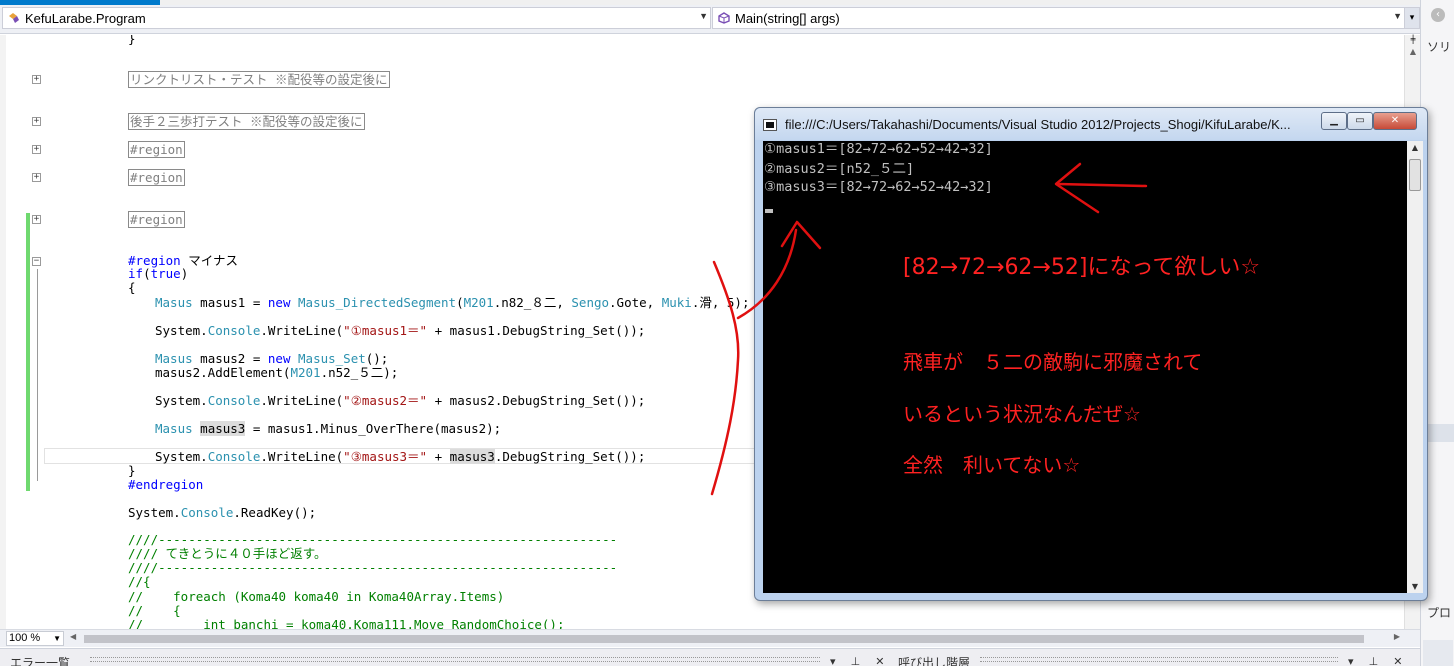 The height and width of the screenshot is (666, 1454). What do you see at coordinates (28, 352) in the screenshot?
I see `change-tracking-bar` at bounding box center [28, 352].